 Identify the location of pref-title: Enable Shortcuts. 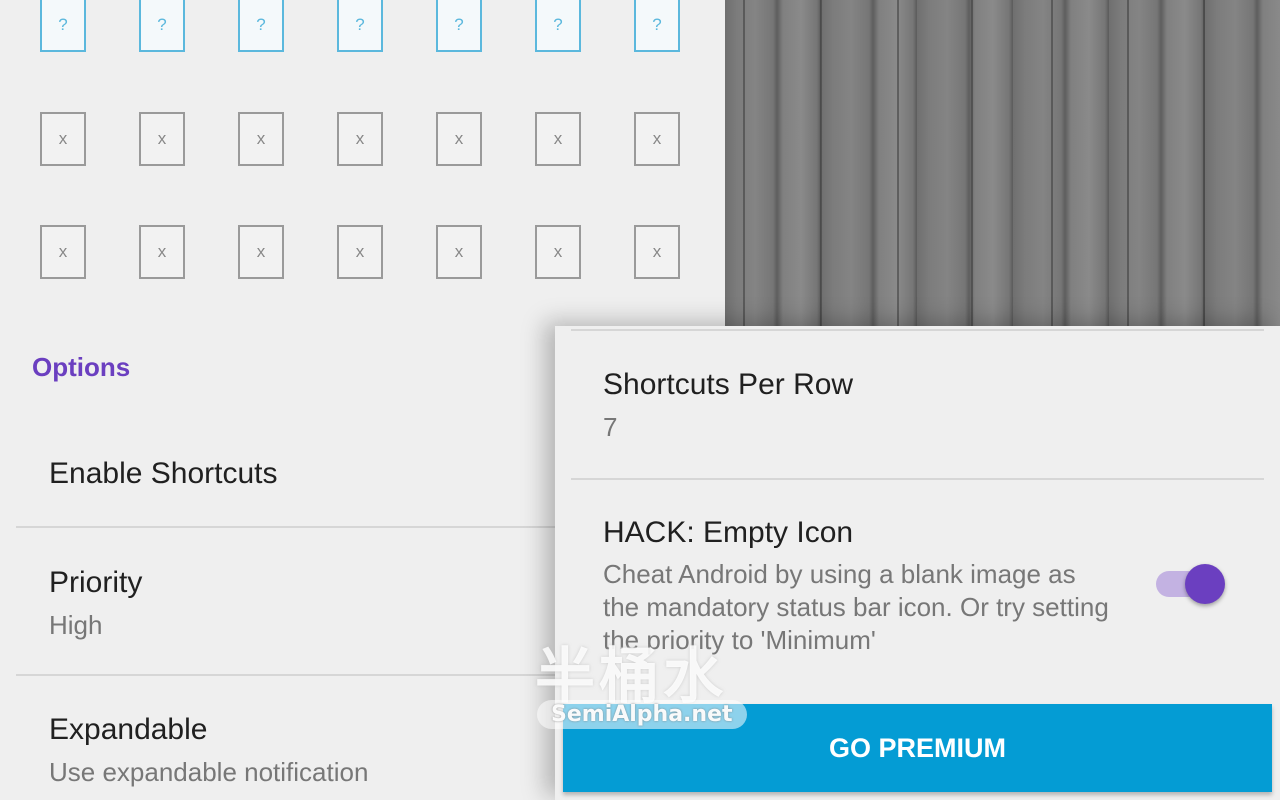
(163, 473).